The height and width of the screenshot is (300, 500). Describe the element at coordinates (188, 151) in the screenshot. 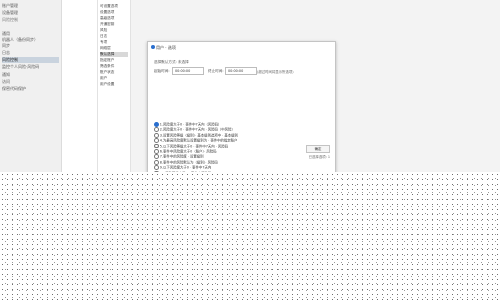

I see `option-label: 6.事件中风险度大于0（账户）· 风险码` at that location.